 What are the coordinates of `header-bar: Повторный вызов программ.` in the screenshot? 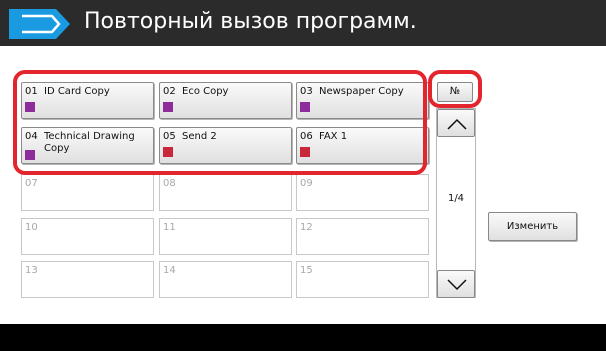 It's located at (303, 23).